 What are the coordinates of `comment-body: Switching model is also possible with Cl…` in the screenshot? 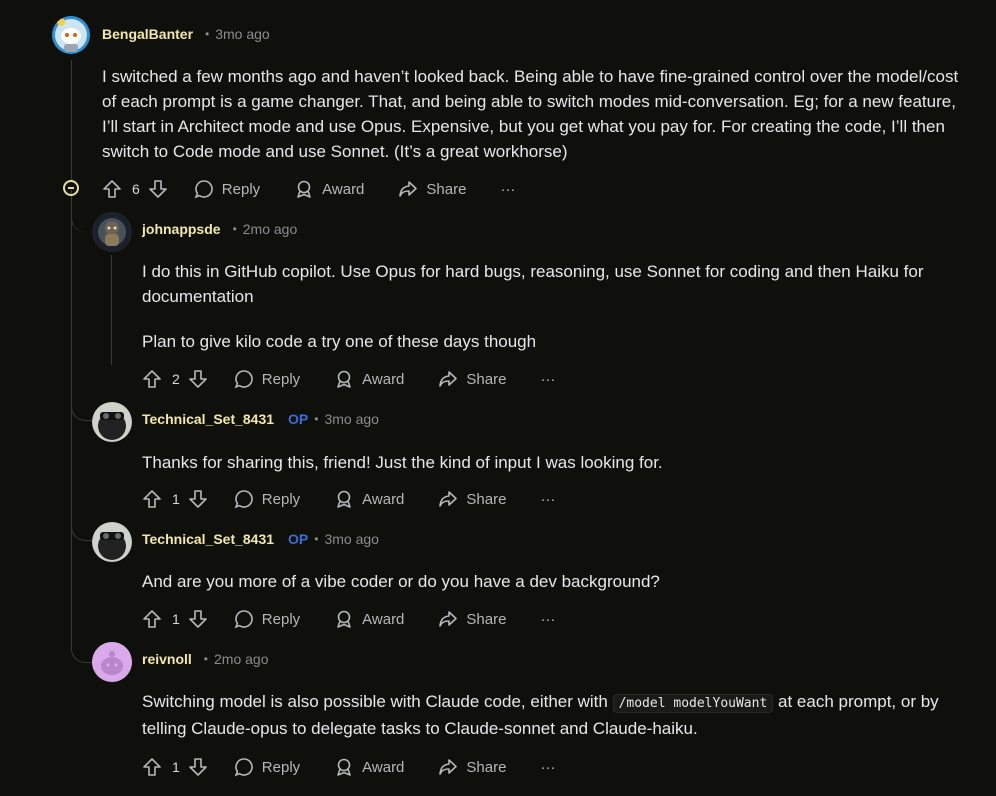 It's located at (557, 715).